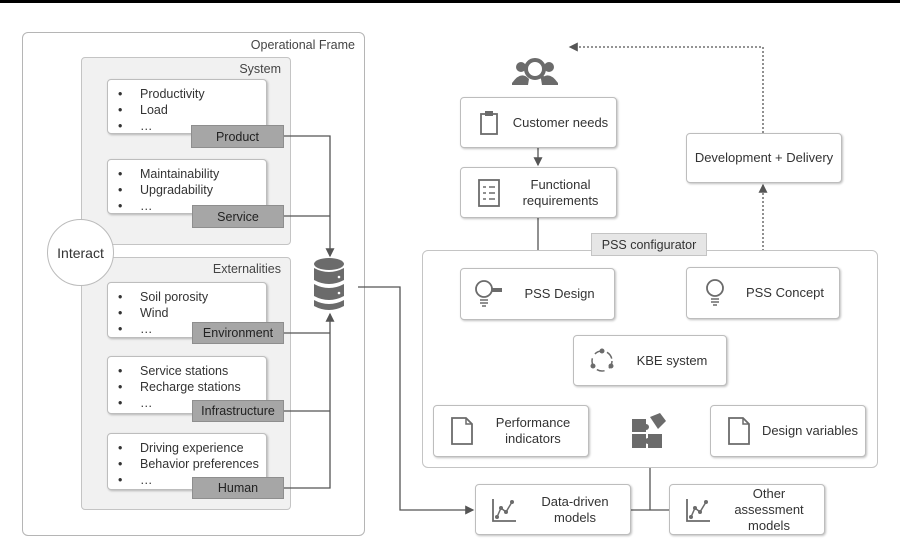  I want to click on database-icon, so click(329, 284).